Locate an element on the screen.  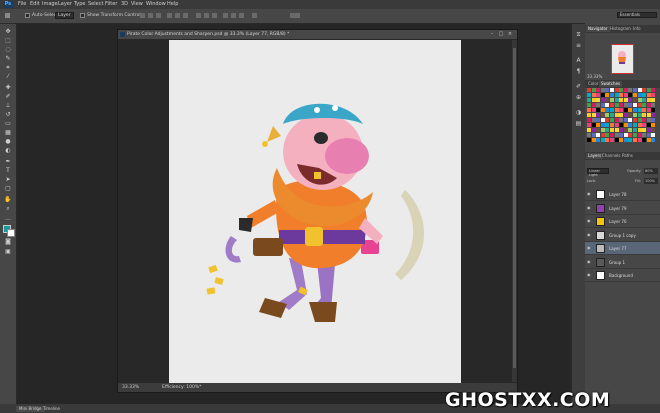
minimize-icon: – is located at coordinates (492, 34).